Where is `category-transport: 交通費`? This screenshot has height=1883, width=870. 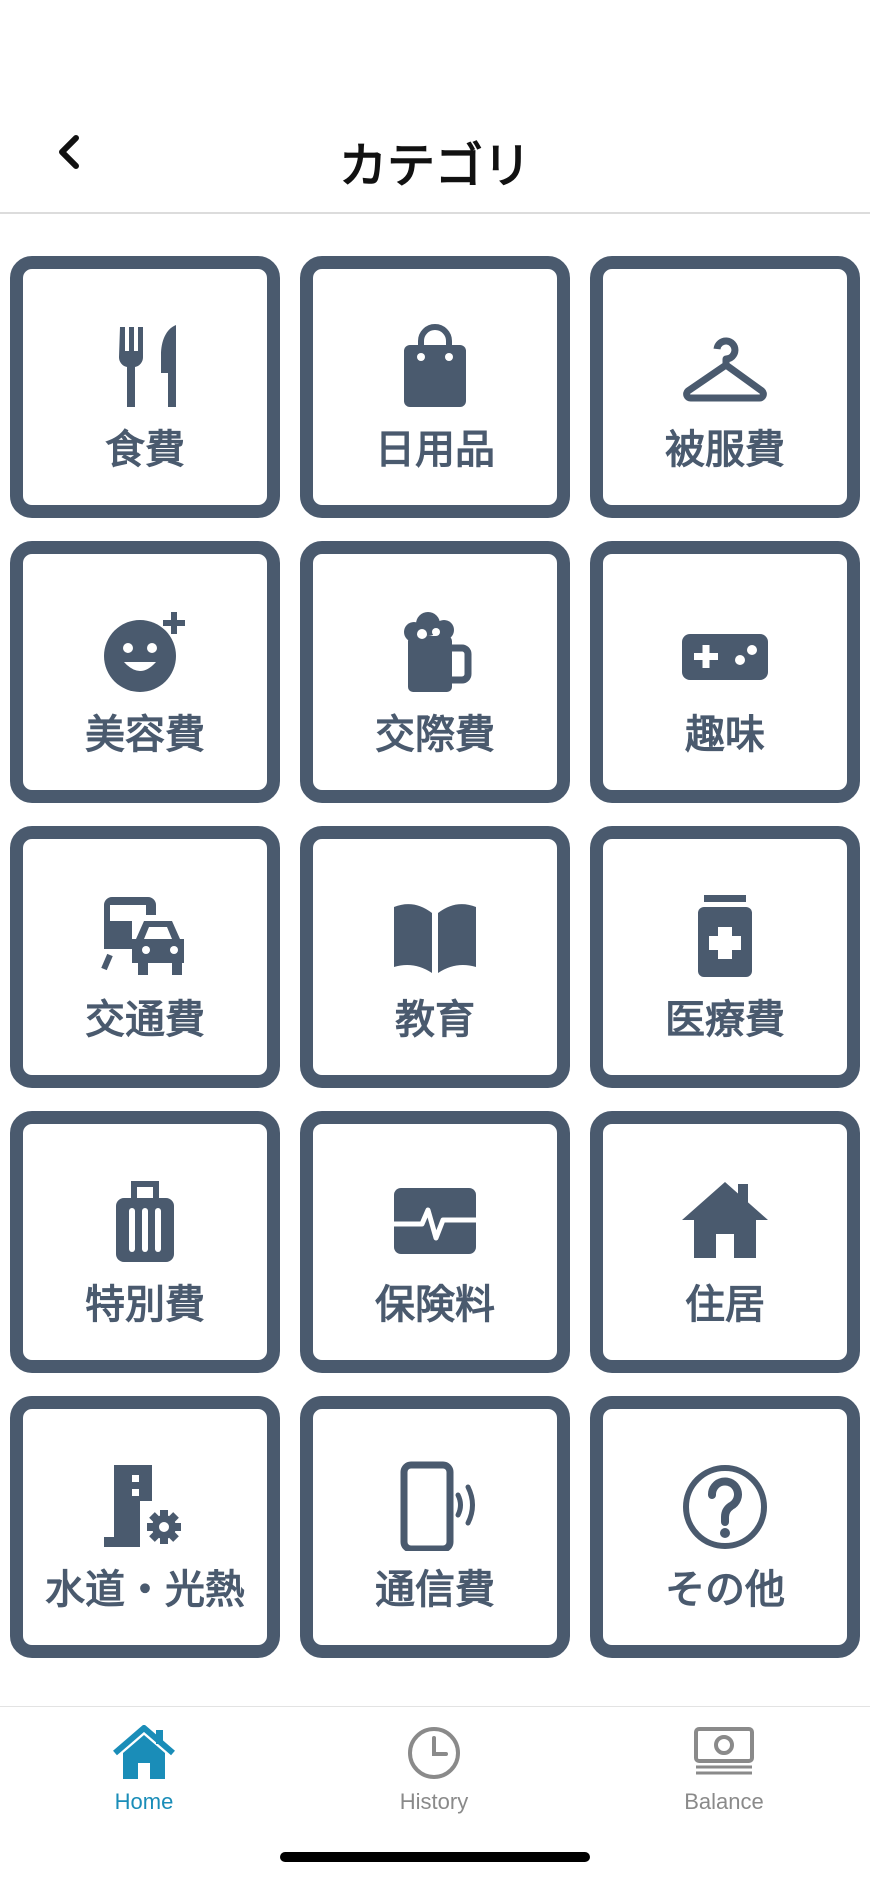
category-transport: 交通費 is located at coordinates (145, 957).